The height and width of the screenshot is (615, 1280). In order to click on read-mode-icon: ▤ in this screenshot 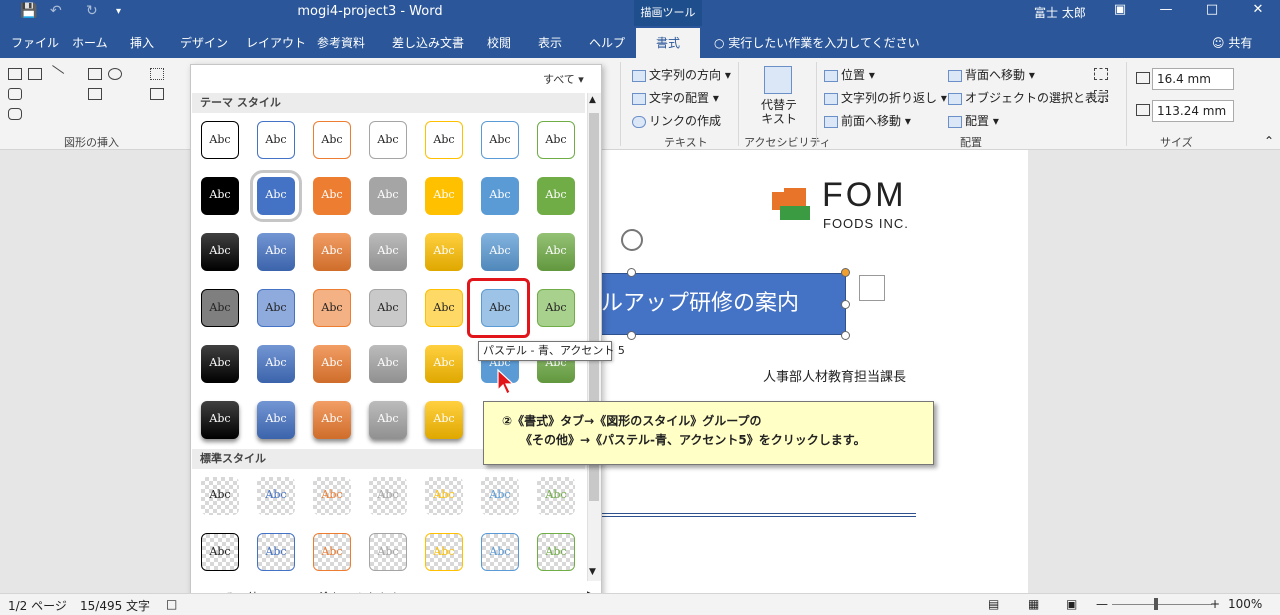, I will do `click(993, 604)`.